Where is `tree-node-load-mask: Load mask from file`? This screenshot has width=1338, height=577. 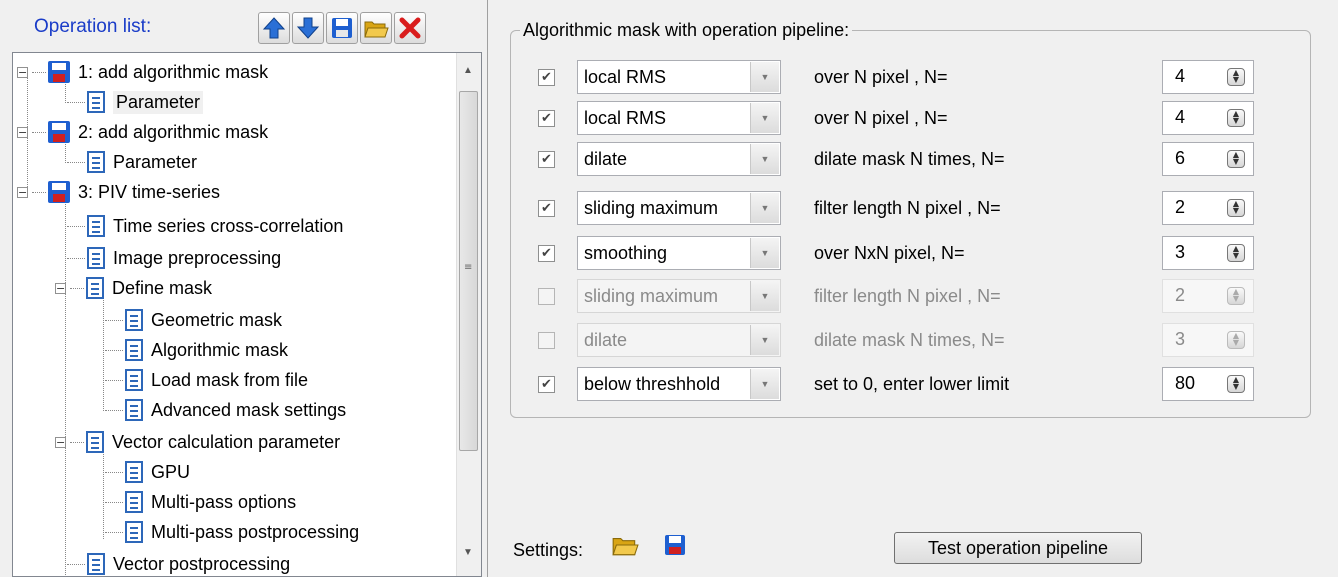 tree-node-load-mask: Load mask from file is located at coordinates (206, 380).